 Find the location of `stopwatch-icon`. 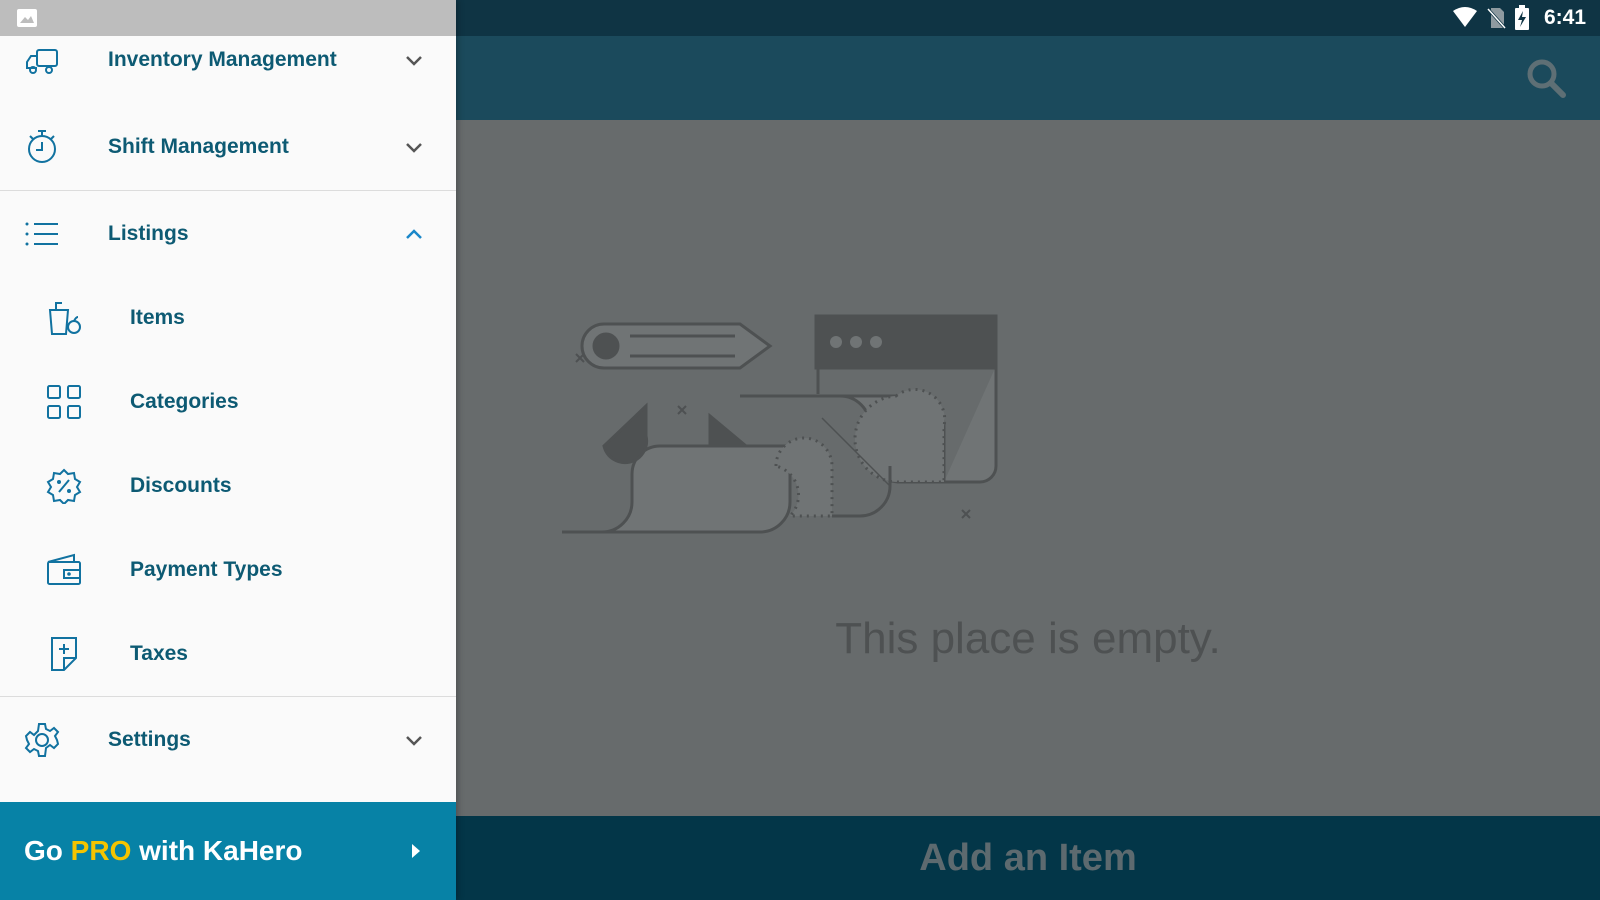

stopwatch-icon is located at coordinates (42, 146).